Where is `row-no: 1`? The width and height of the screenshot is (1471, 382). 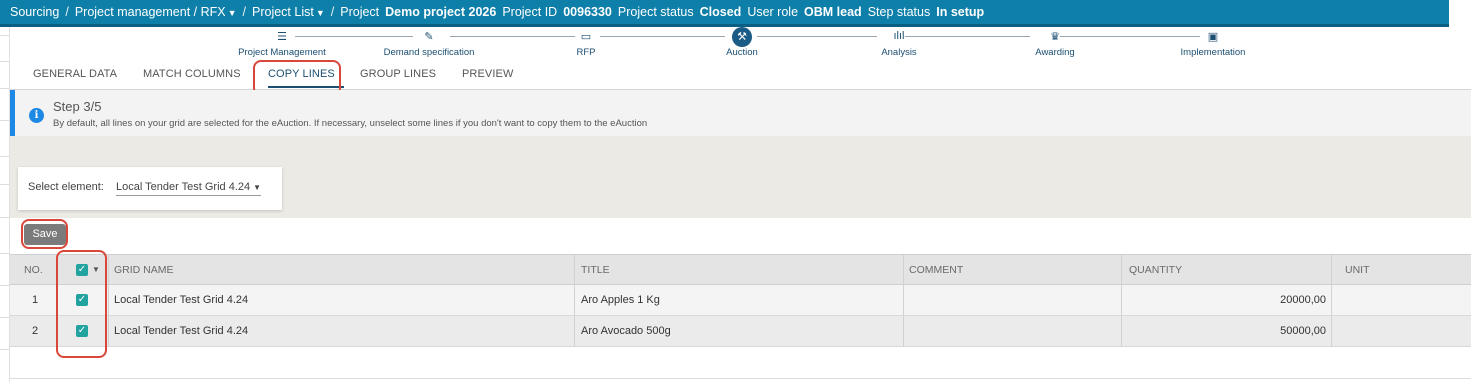 row-no: 1 is located at coordinates (35, 300).